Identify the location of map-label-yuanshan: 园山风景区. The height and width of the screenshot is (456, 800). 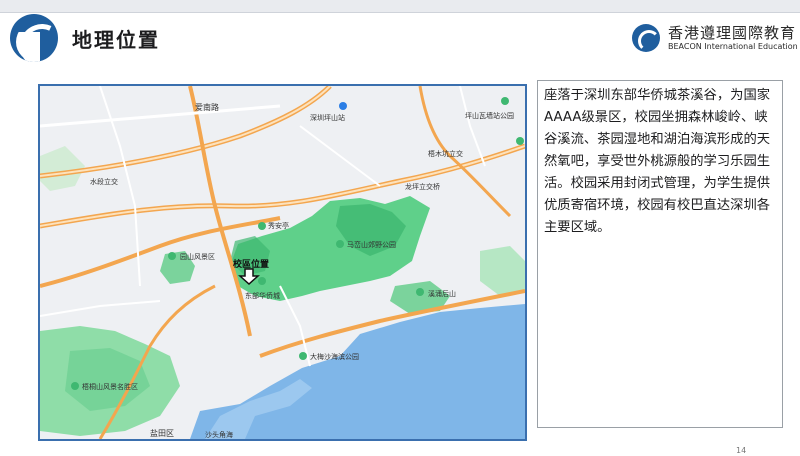
(197, 256).